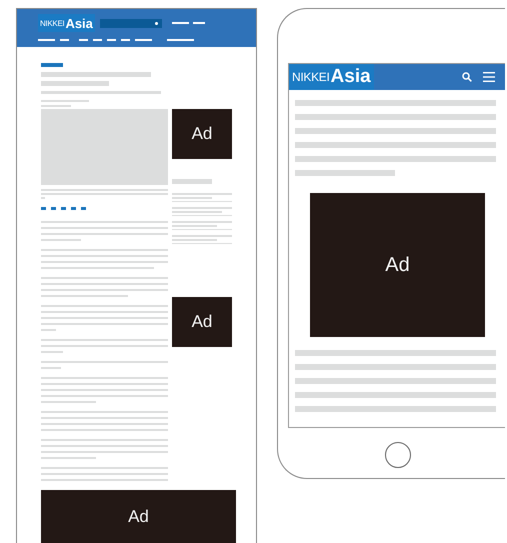 This screenshot has height=543, width=507. Describe the element at coordinates (52, 65) in the screenshot. I see `category-tag` at that location.